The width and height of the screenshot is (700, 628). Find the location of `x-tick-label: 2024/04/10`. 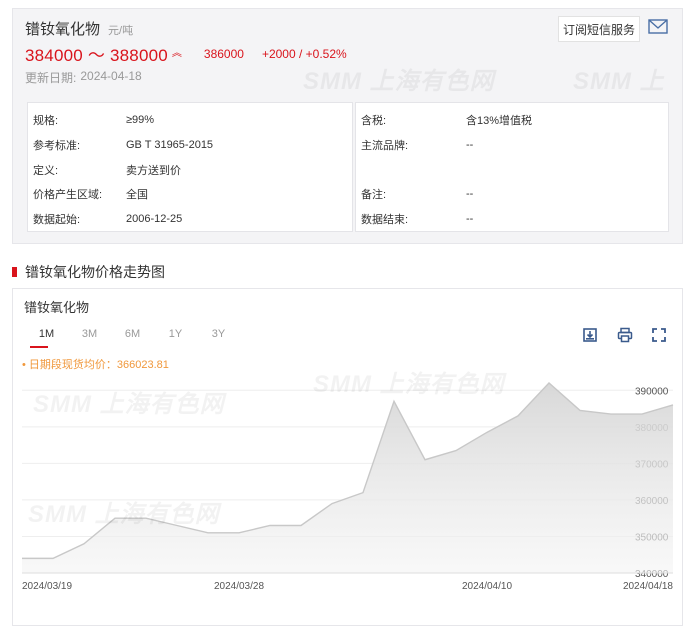

x-tick-label: 2024/04/10 is located at coordinates (487, 586).